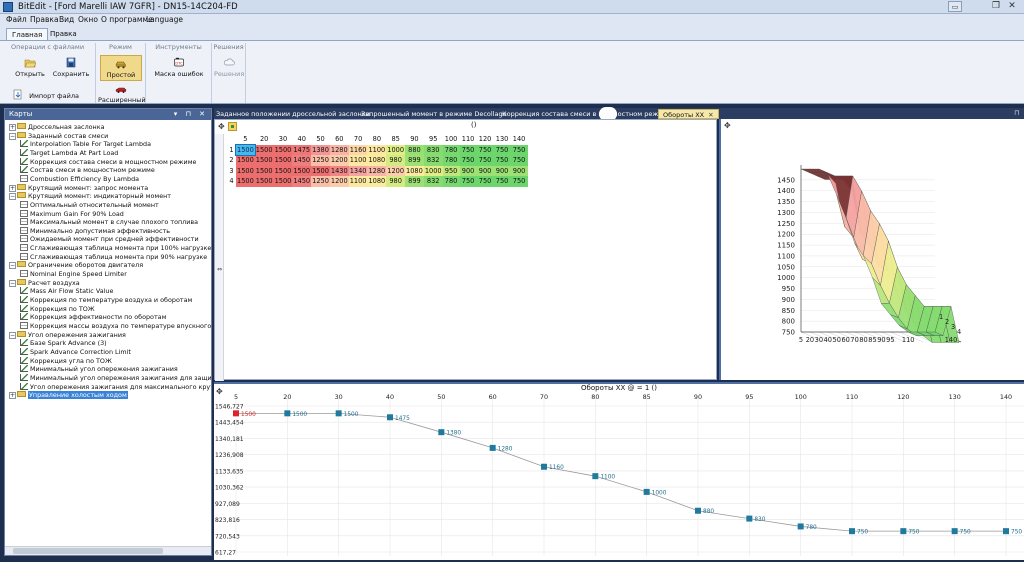 The width and height of the screenshot is (1024, 562). I want to click on doc-tab-throttle: Заданное положении дроссельной заслонки, so click(293, 114).